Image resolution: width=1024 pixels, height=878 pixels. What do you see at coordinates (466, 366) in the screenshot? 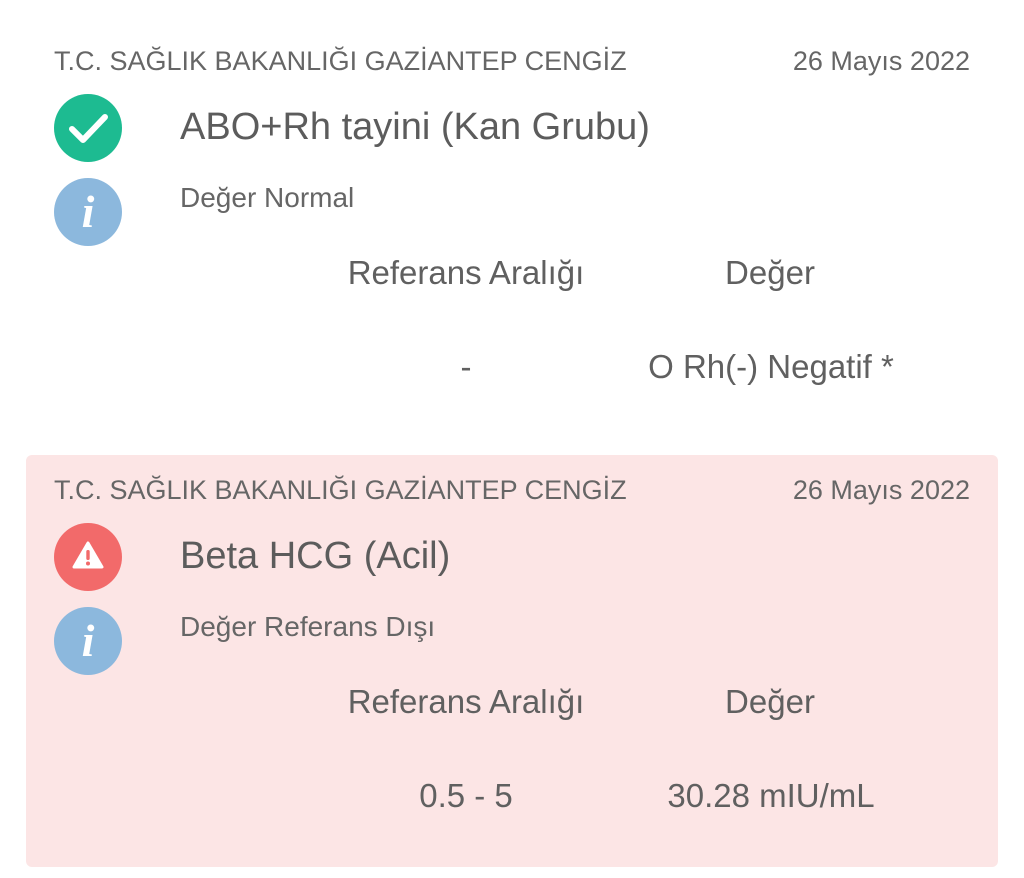
I see `reference-range-value: -` at bounding box center [466, 366].